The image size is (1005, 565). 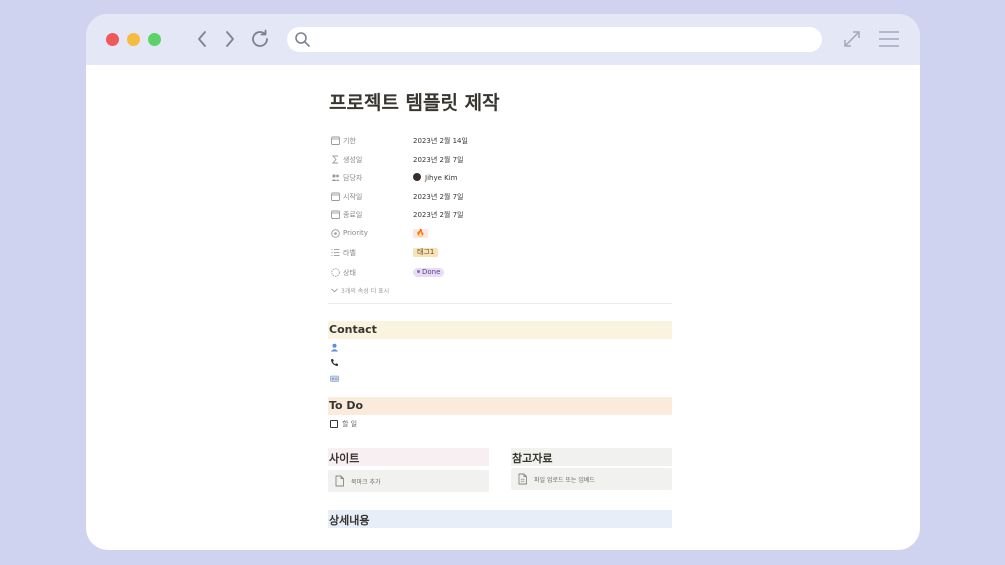 What do you see at coordinates (417, 177) in the screenshot?
I see `avatar` at bounding box center [417, 177].